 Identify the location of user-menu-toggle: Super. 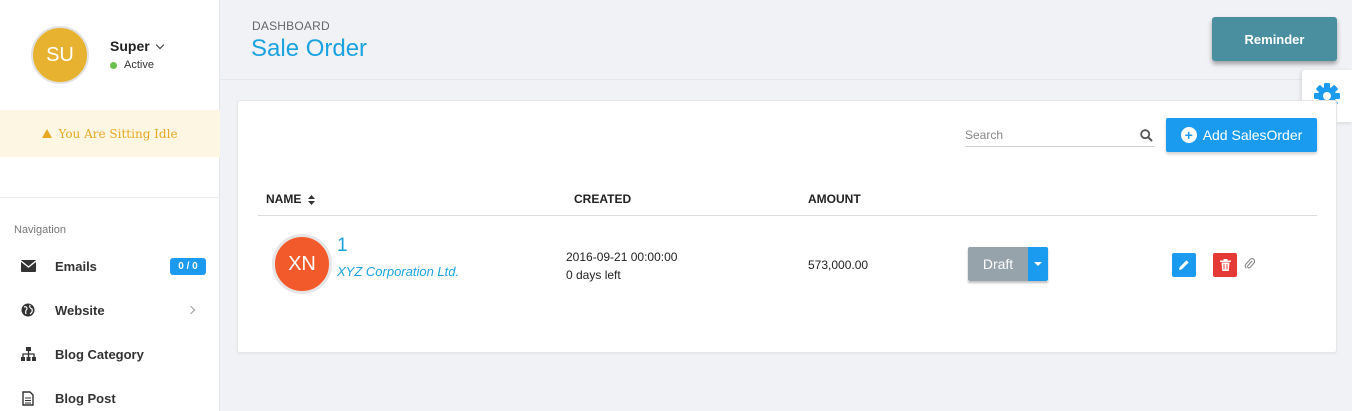
(137, 46).